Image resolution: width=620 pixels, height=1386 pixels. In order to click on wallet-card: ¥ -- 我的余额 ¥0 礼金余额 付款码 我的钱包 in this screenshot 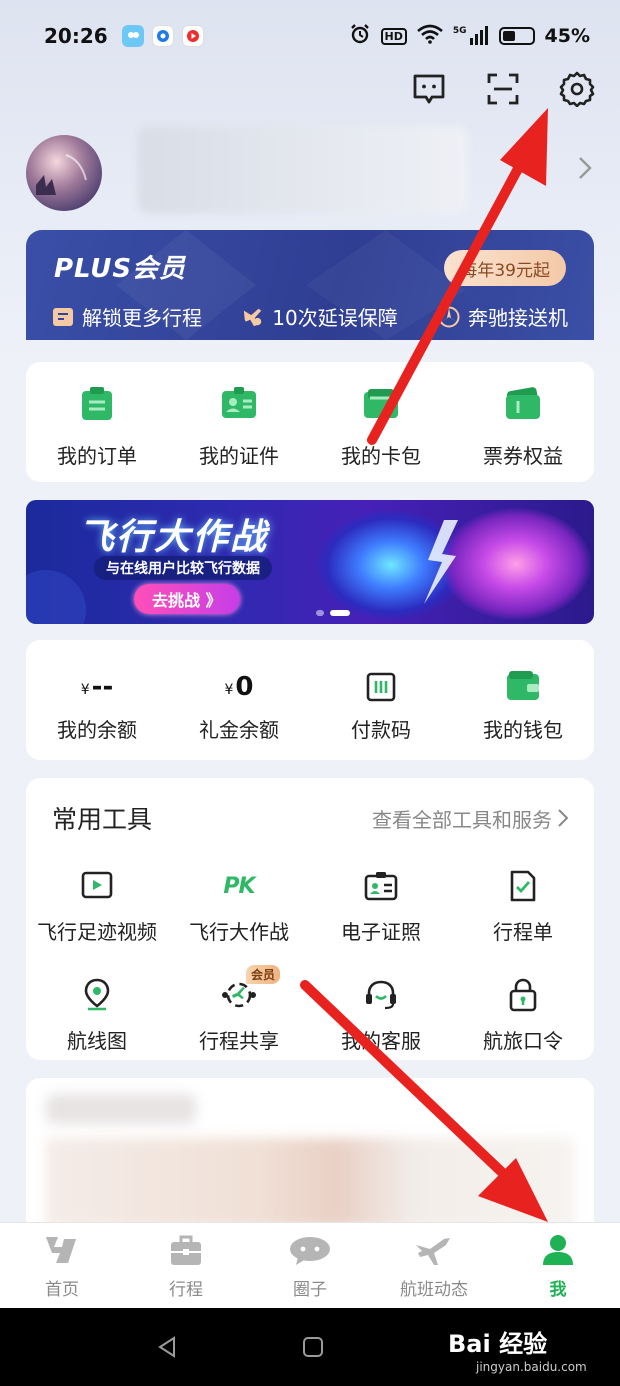, I will do `click(310, 700)`.